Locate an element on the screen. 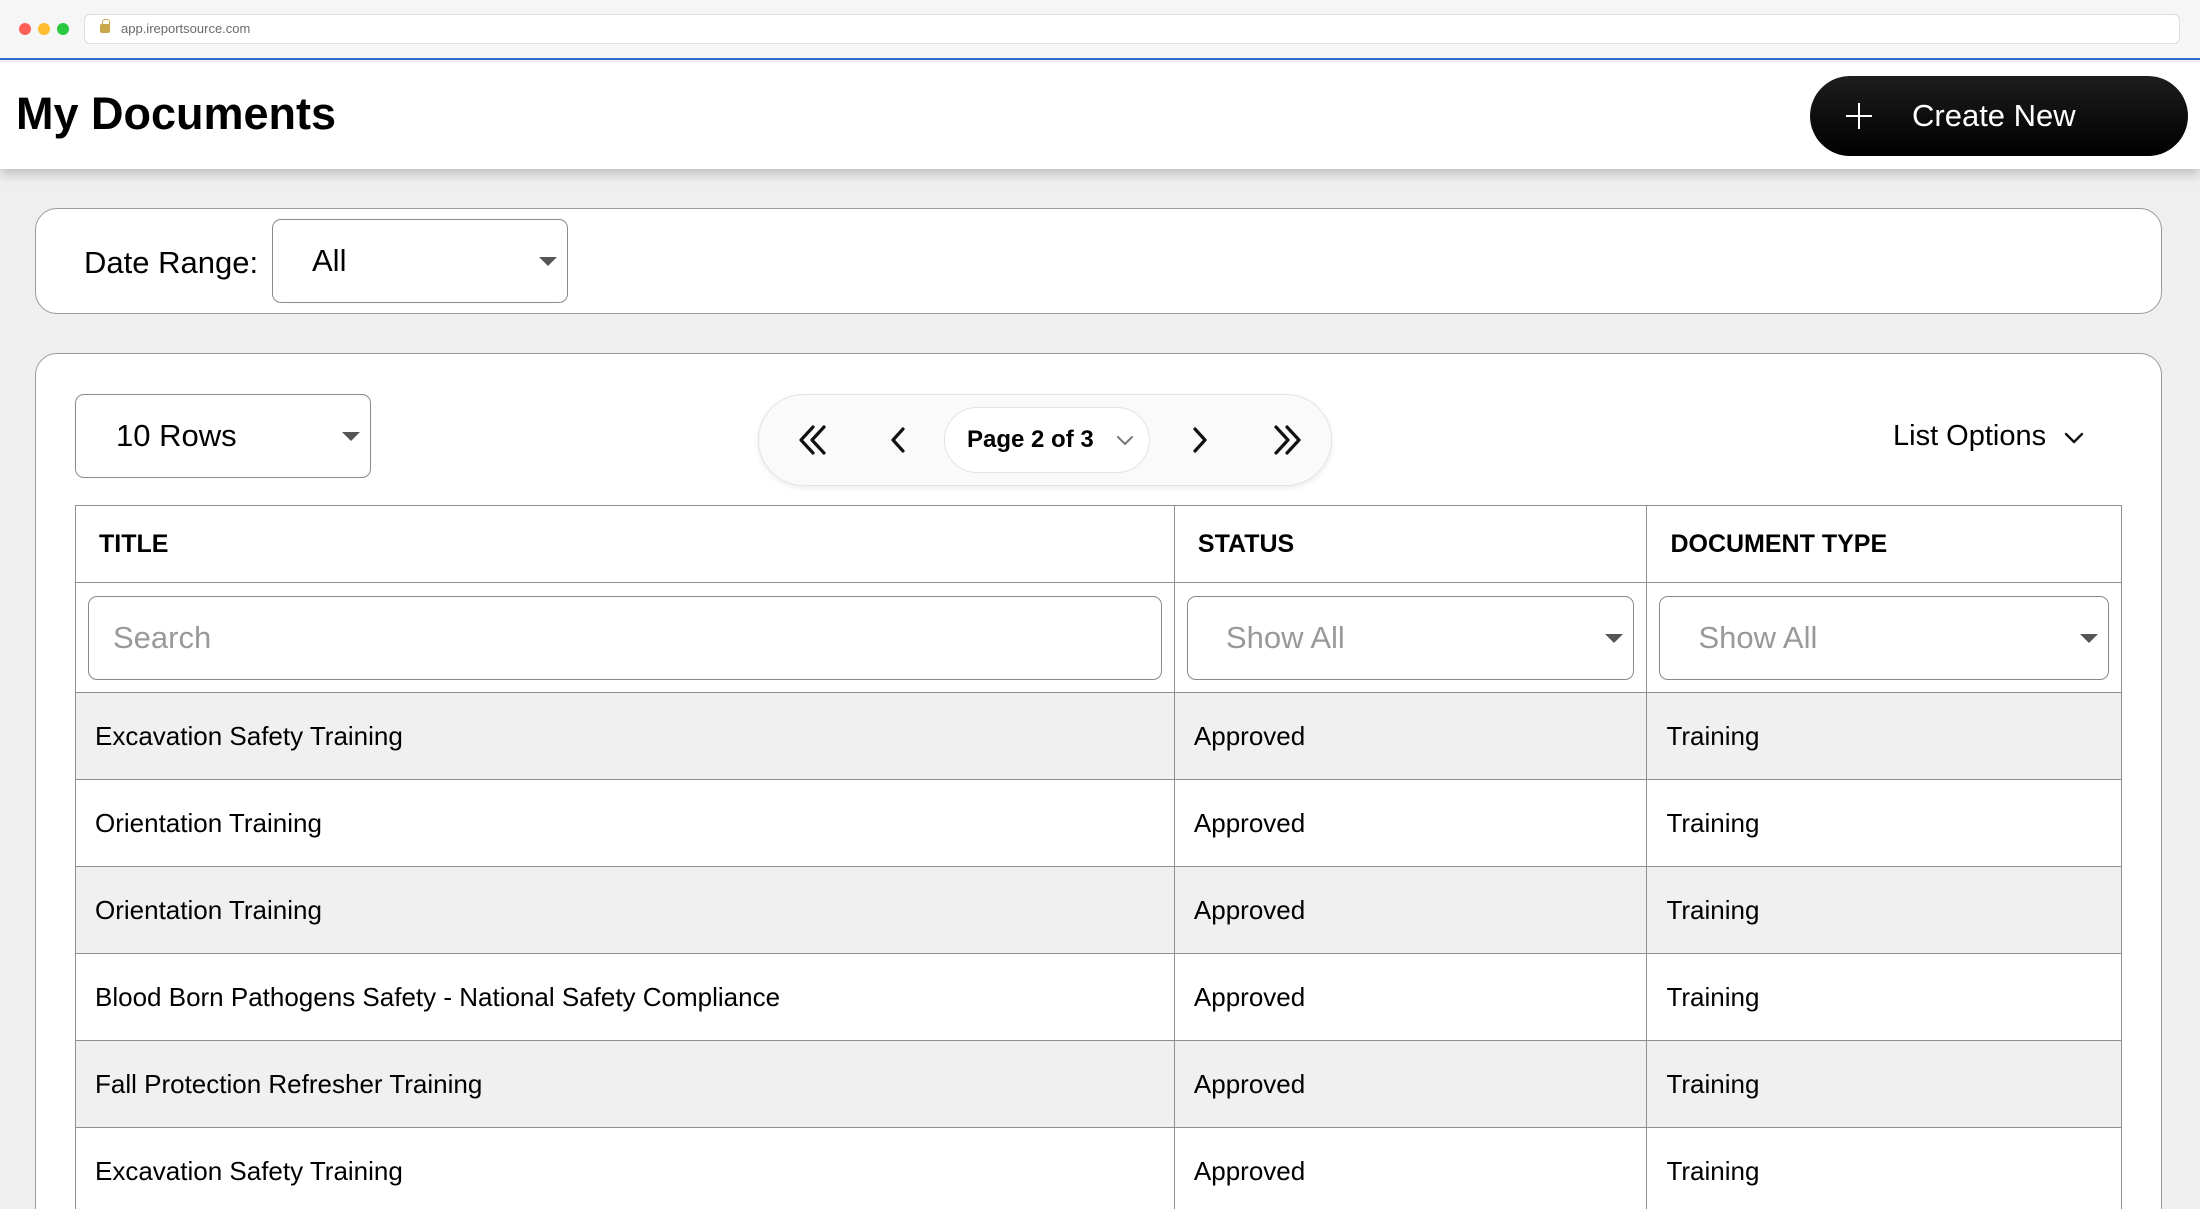  page-title: My Documents is located at coordinates (176, 113).